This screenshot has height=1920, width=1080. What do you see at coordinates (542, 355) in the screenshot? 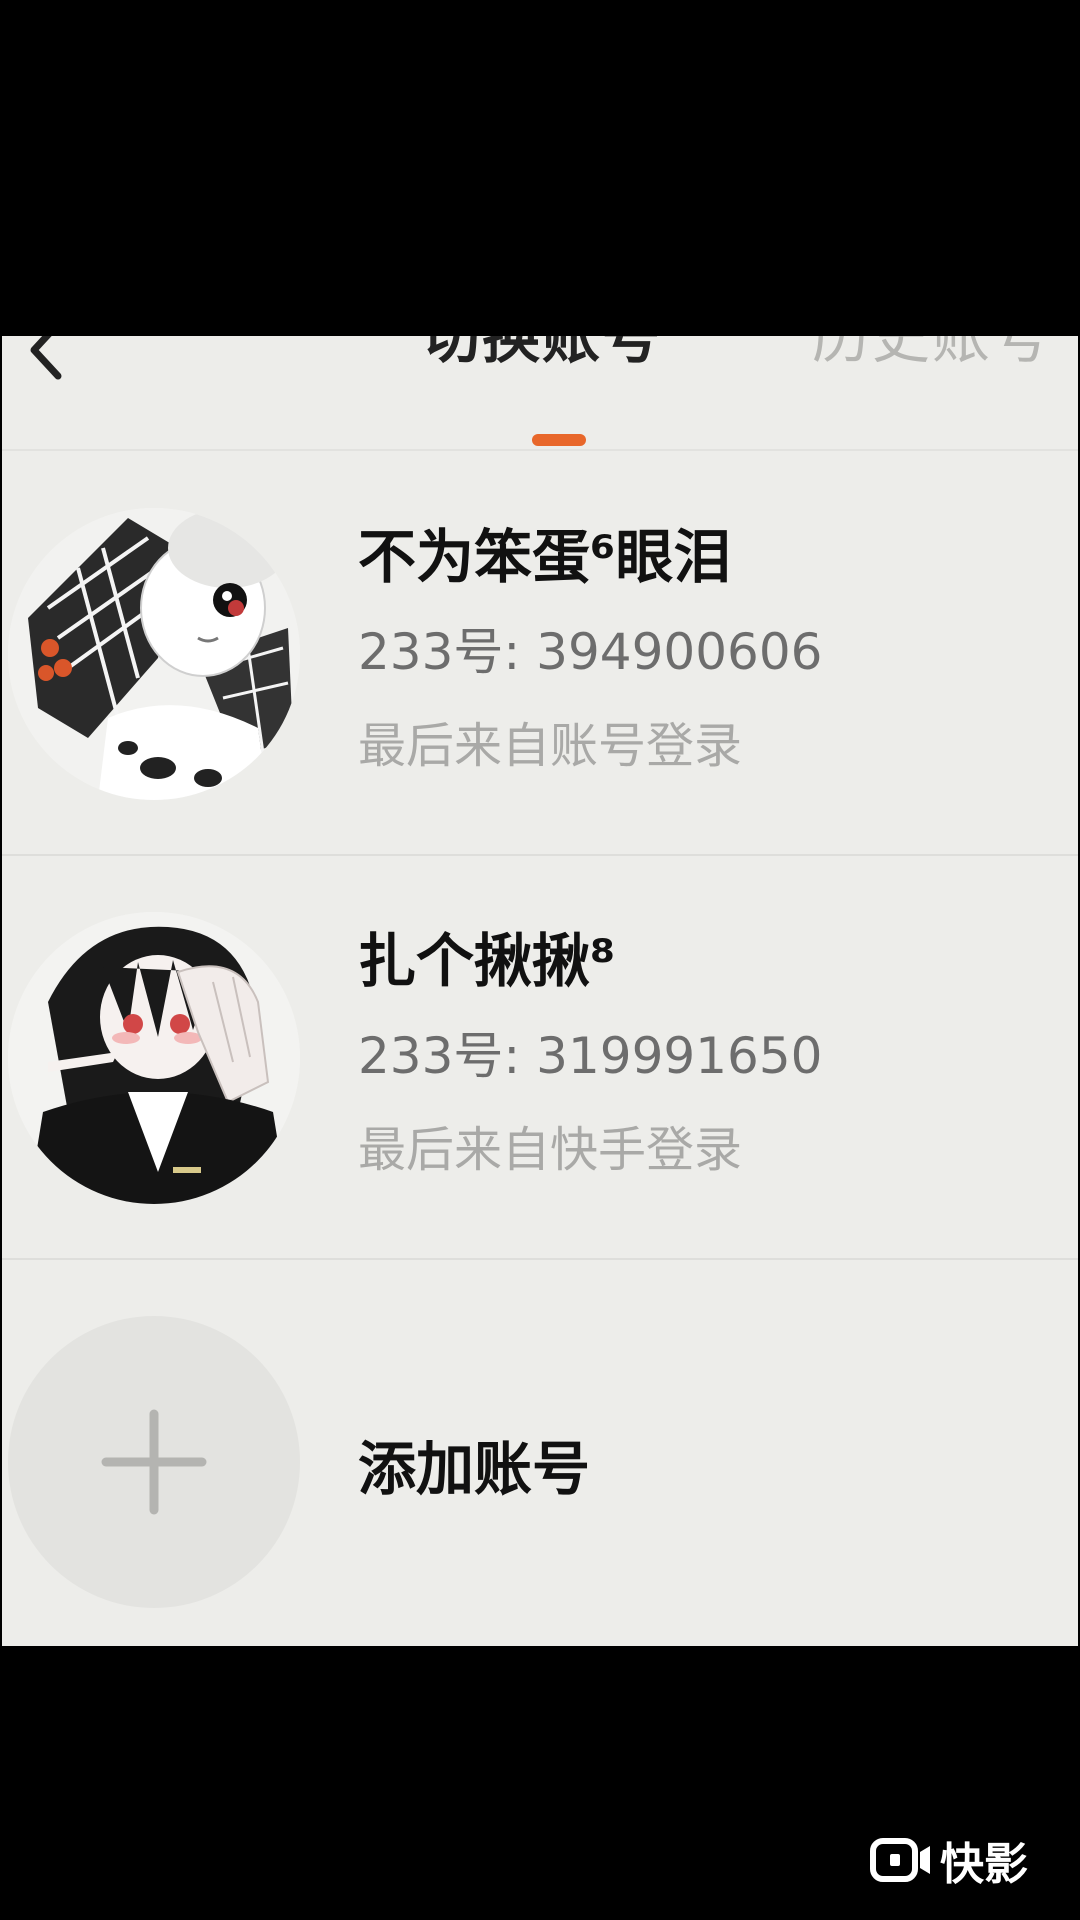
I see `tab-switch-account: 切换账号` at bounding box center [542, 355].